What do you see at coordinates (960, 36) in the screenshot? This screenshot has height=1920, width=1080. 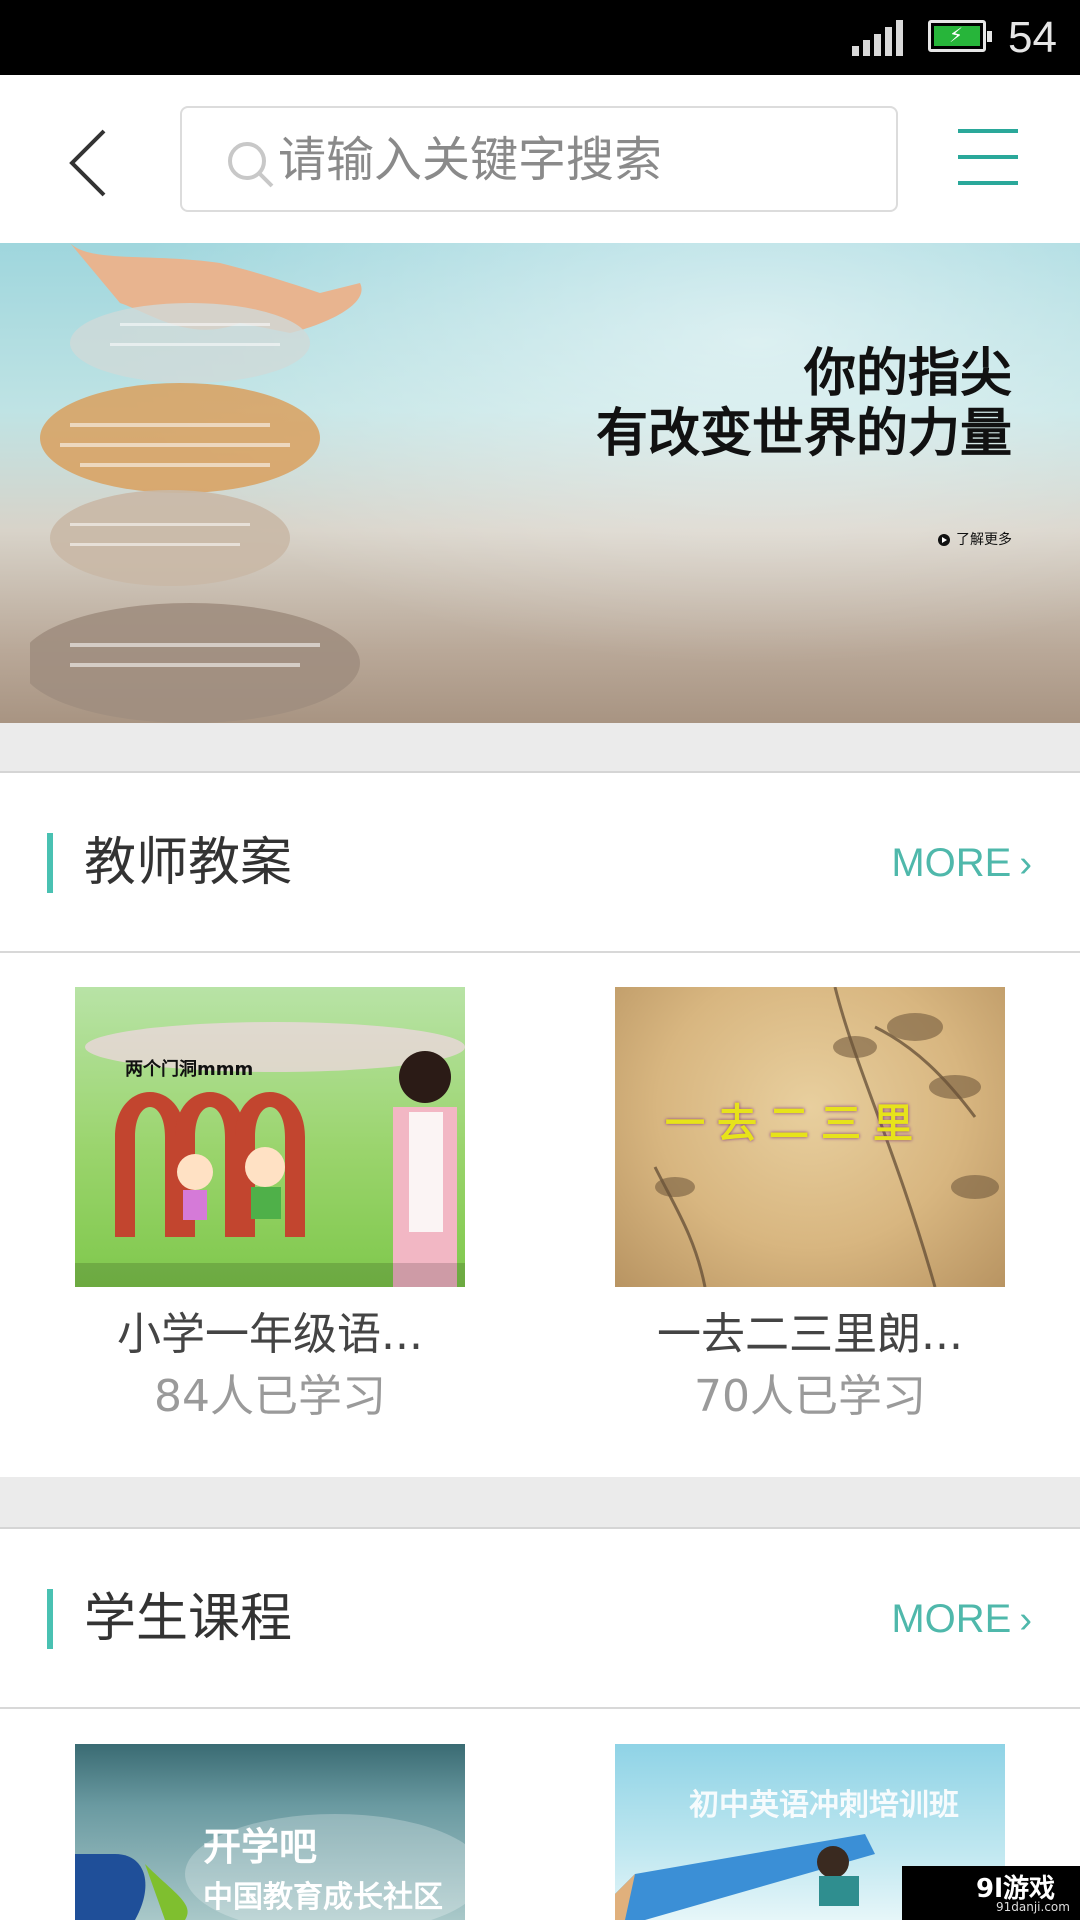 I see `battery-charging-icon: ⚡` at bounding box center [960, 36].